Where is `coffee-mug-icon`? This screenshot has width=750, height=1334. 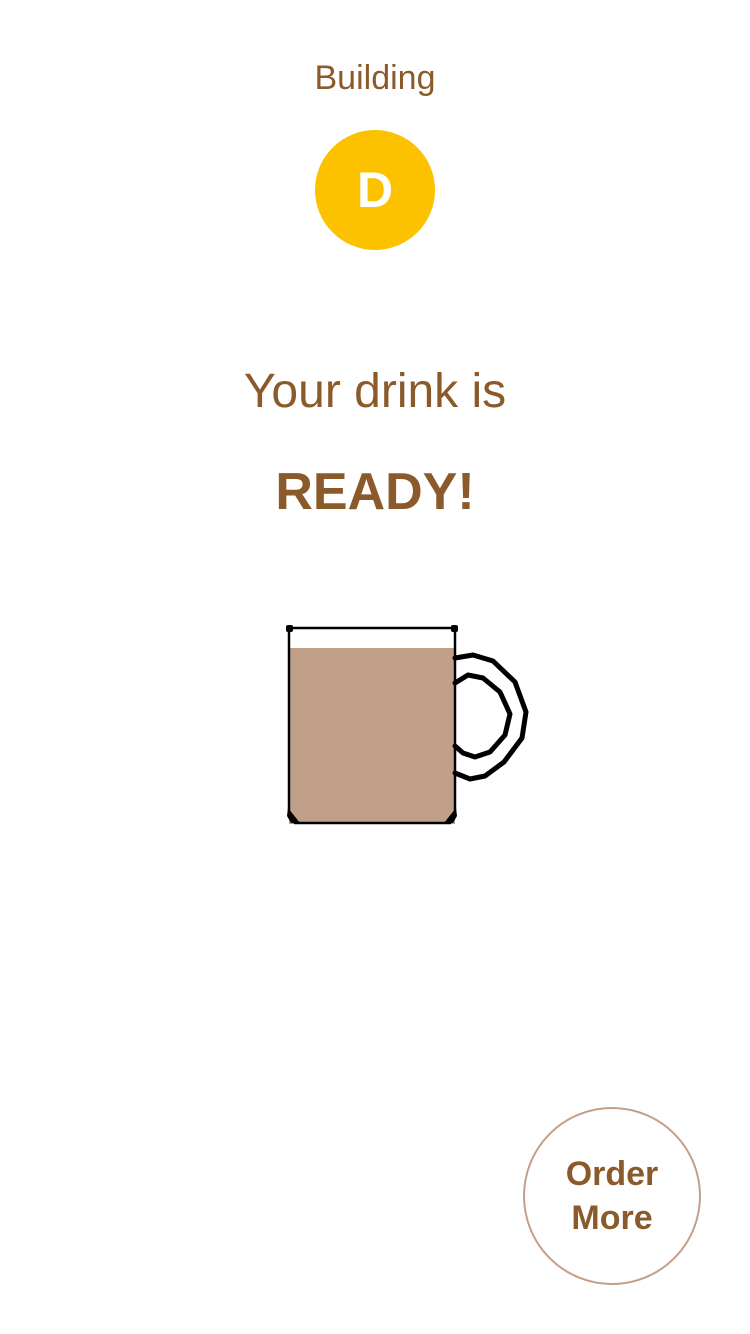 coffee-mug-icon is located at coordinates (407, 725).